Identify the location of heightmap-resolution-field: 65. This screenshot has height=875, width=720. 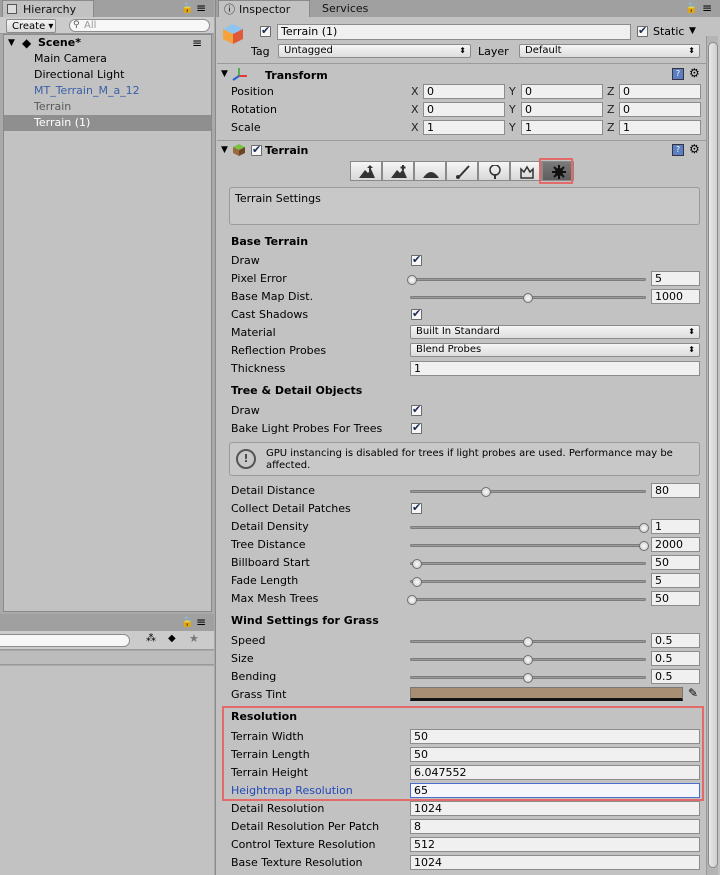
(555, 790).